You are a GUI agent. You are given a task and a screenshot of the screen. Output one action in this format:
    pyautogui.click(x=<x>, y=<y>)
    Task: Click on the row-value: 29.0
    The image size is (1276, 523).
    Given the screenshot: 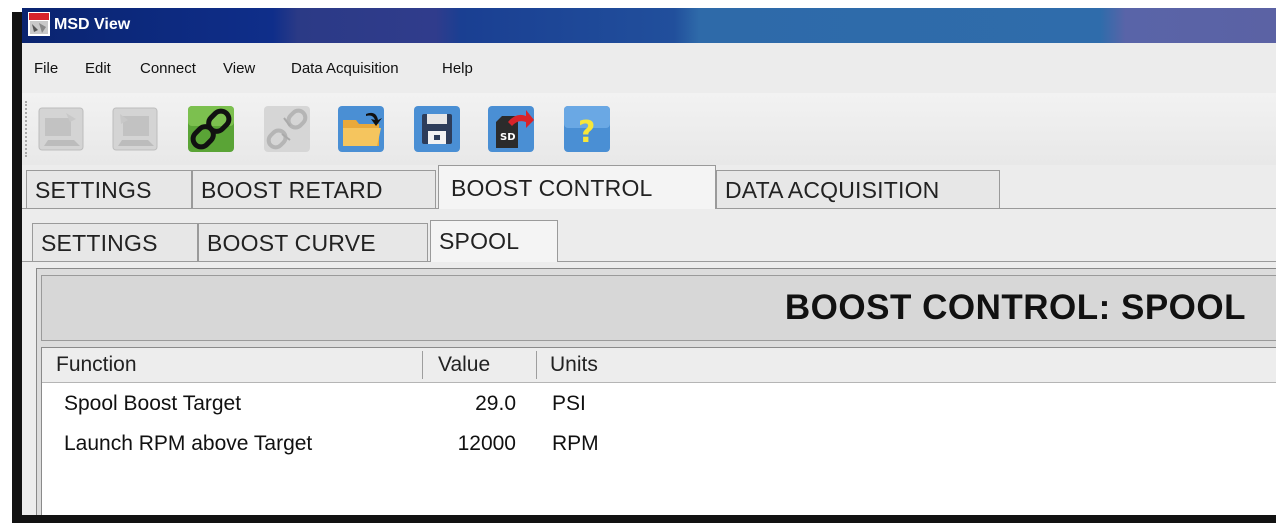 What is the action you would take?
    pyautogui.click(x=495, y=404)
    